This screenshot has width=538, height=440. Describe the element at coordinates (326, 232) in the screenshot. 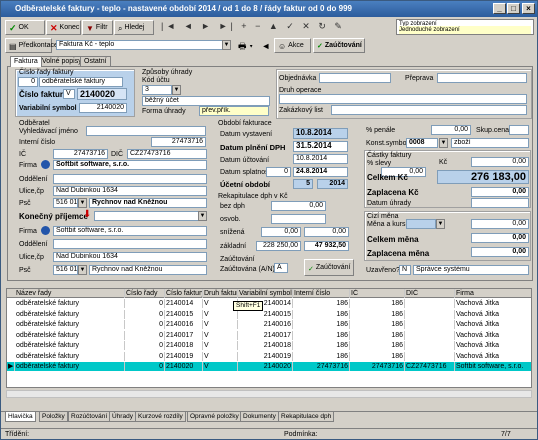

I see `snizena-dph-field: 0,00` at that location.